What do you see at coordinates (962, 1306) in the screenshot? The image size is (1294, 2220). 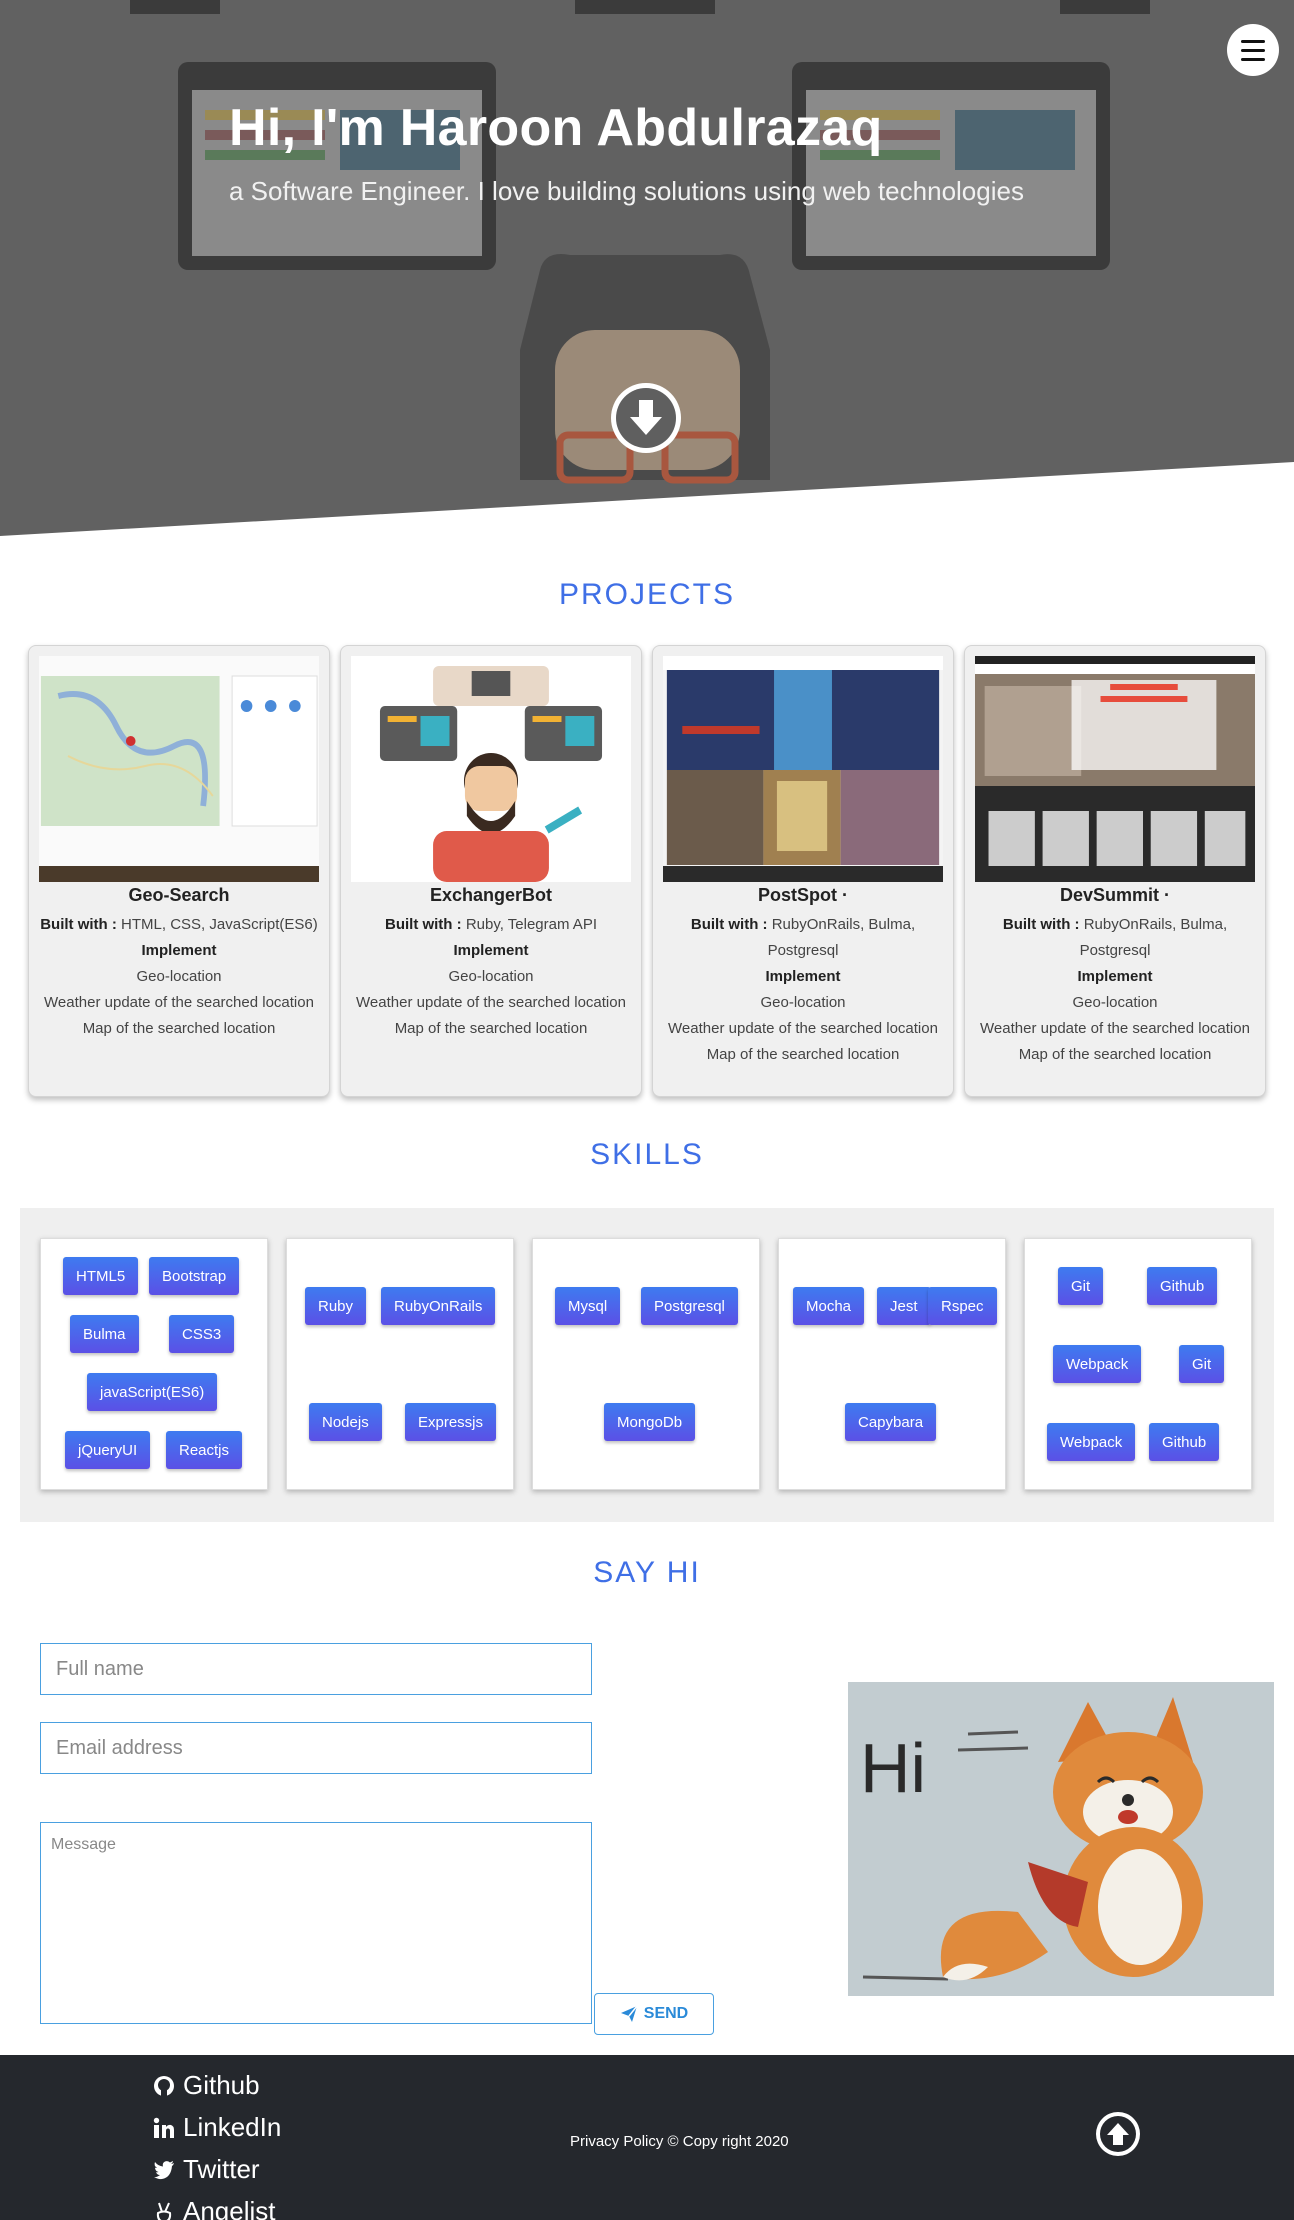 I see `skill-chip: Rspec` at bounding box center [962, 1306].